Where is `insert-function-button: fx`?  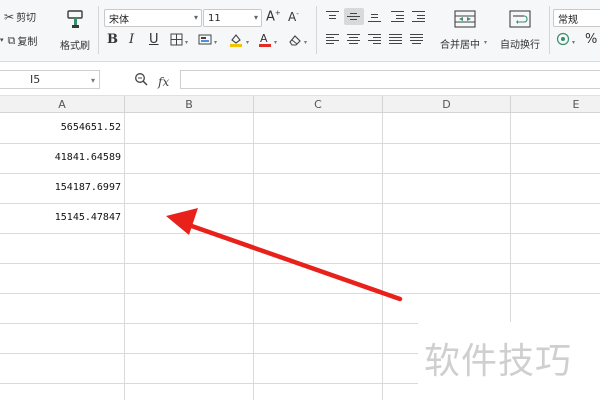
insert-function-button: fx is located at coordinates (163, 82).